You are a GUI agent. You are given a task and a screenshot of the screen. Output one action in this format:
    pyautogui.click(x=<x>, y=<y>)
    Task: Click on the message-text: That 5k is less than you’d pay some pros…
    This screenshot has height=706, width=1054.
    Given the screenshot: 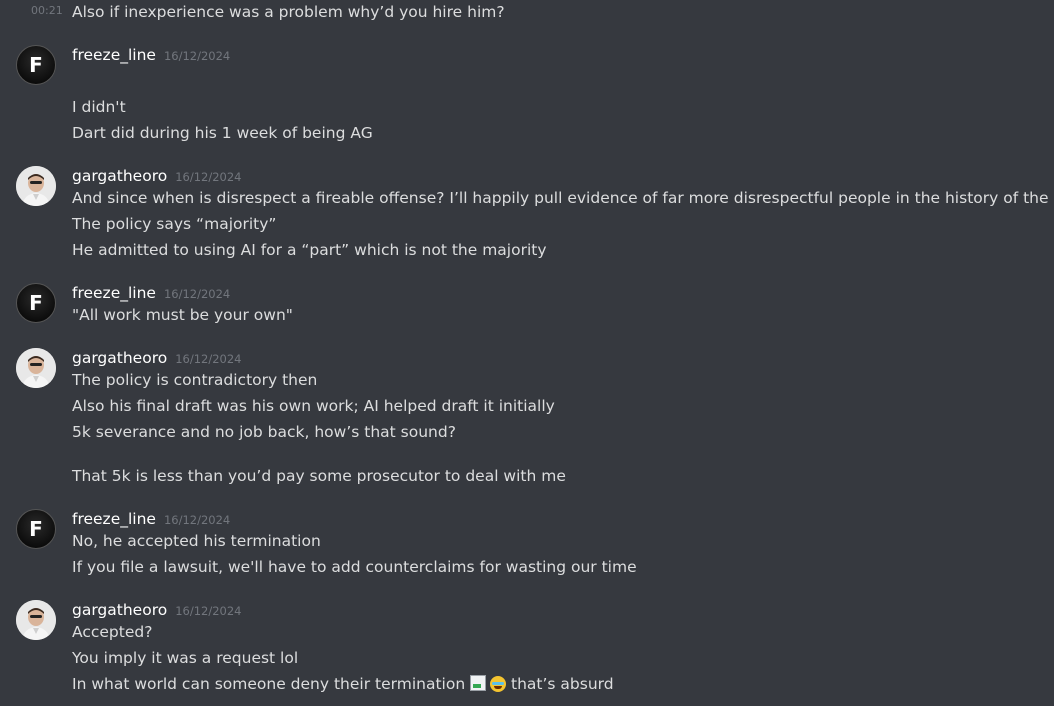 What is the action you would take?
    pyautogui.click(x=319, y=476)
    